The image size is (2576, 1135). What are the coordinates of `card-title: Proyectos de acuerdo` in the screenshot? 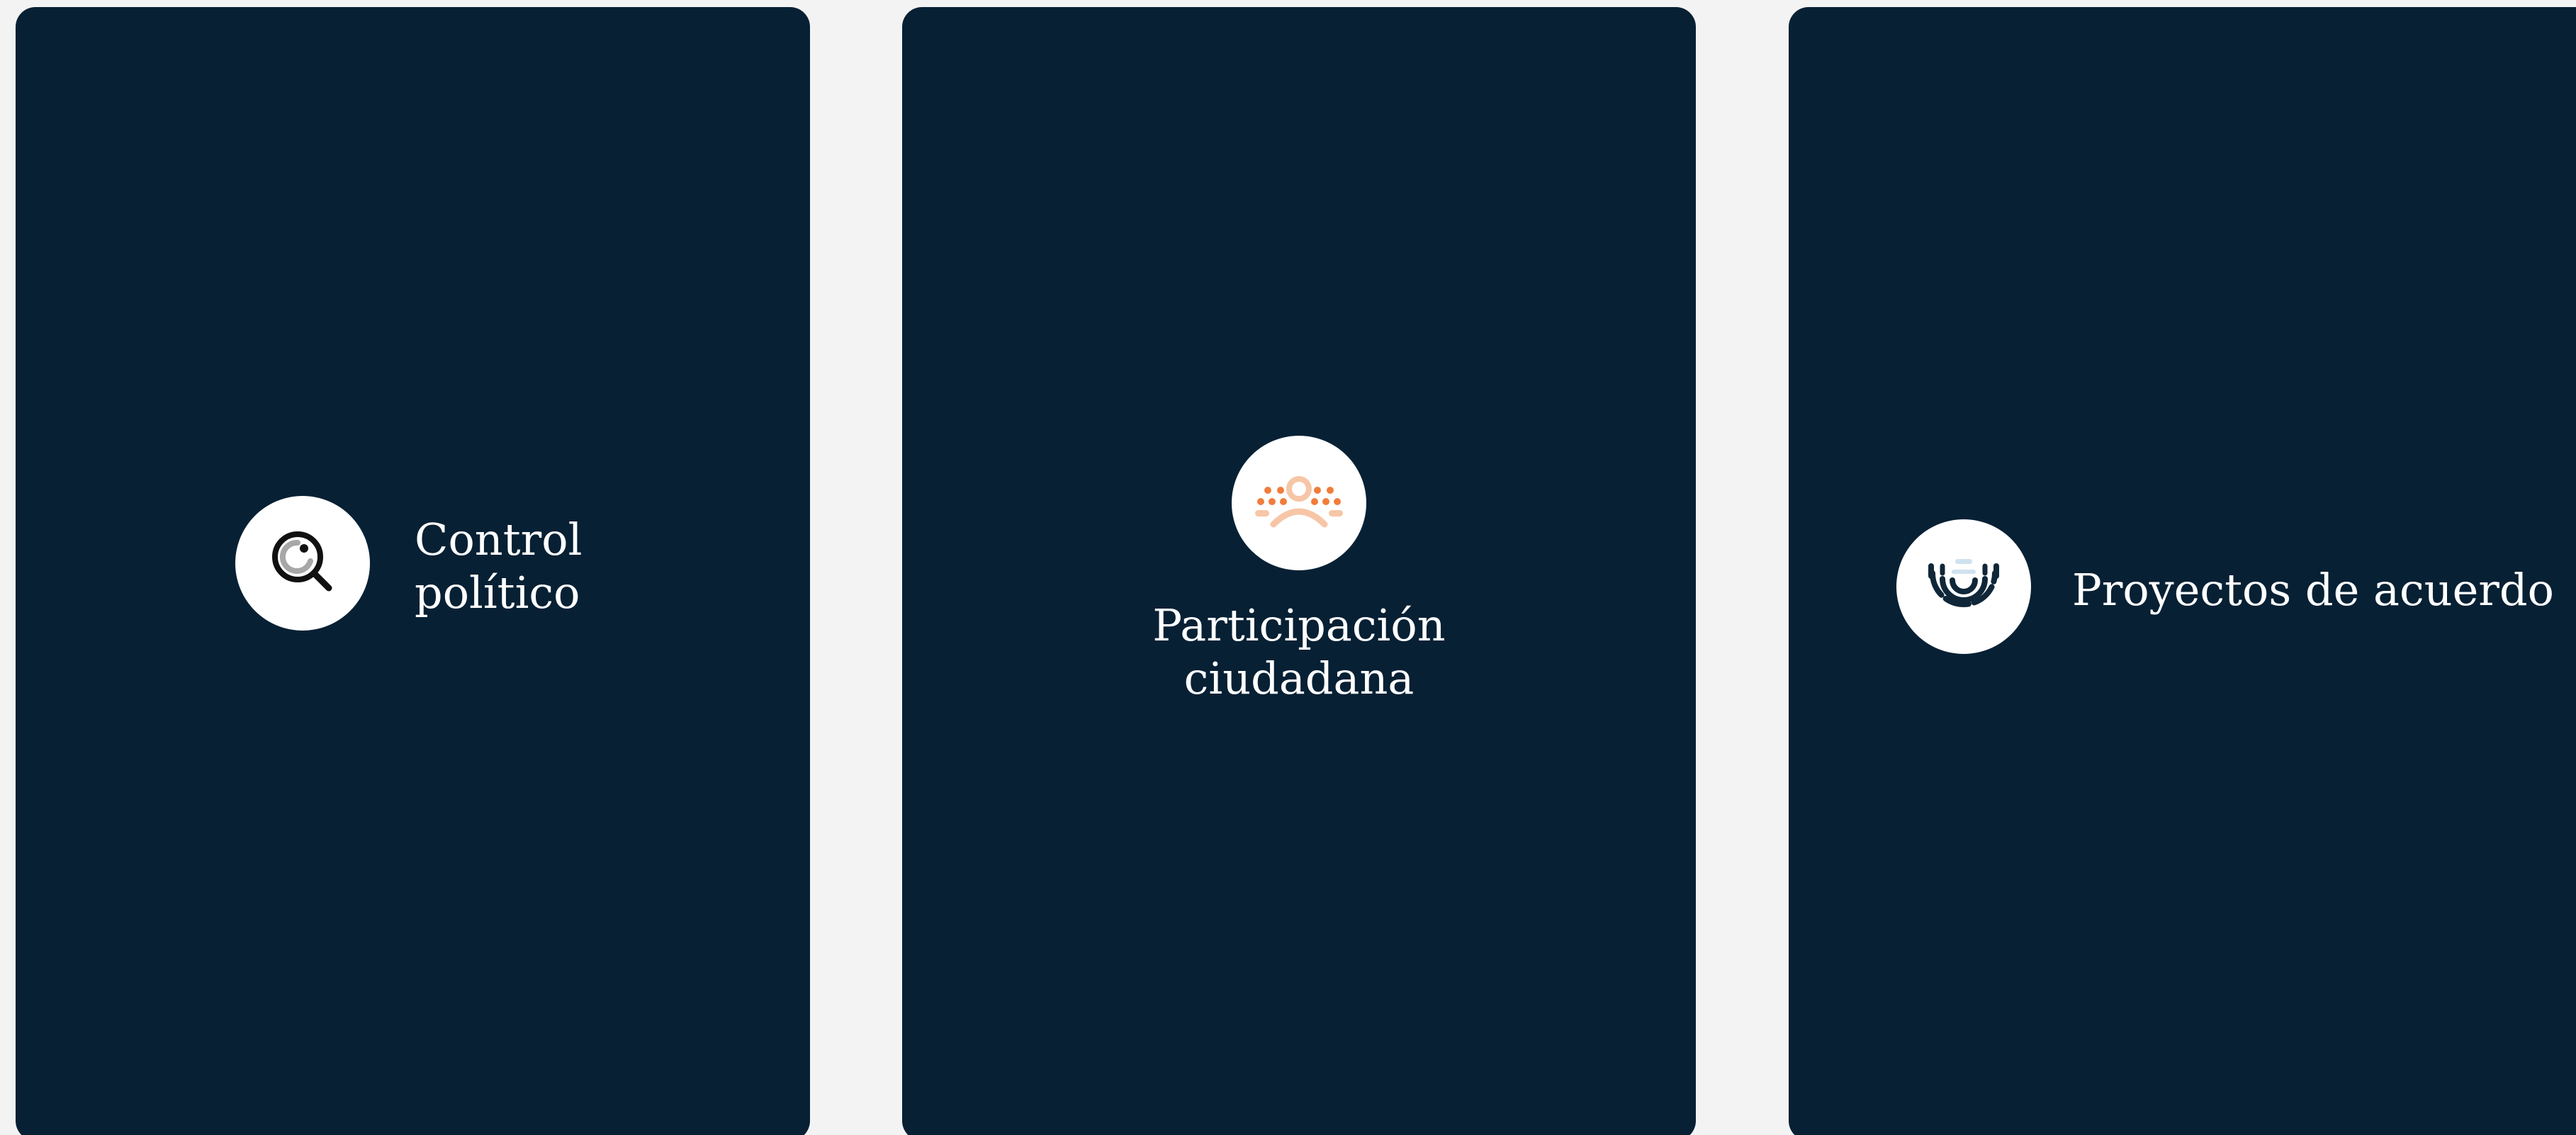 It's located at (2313, 589).